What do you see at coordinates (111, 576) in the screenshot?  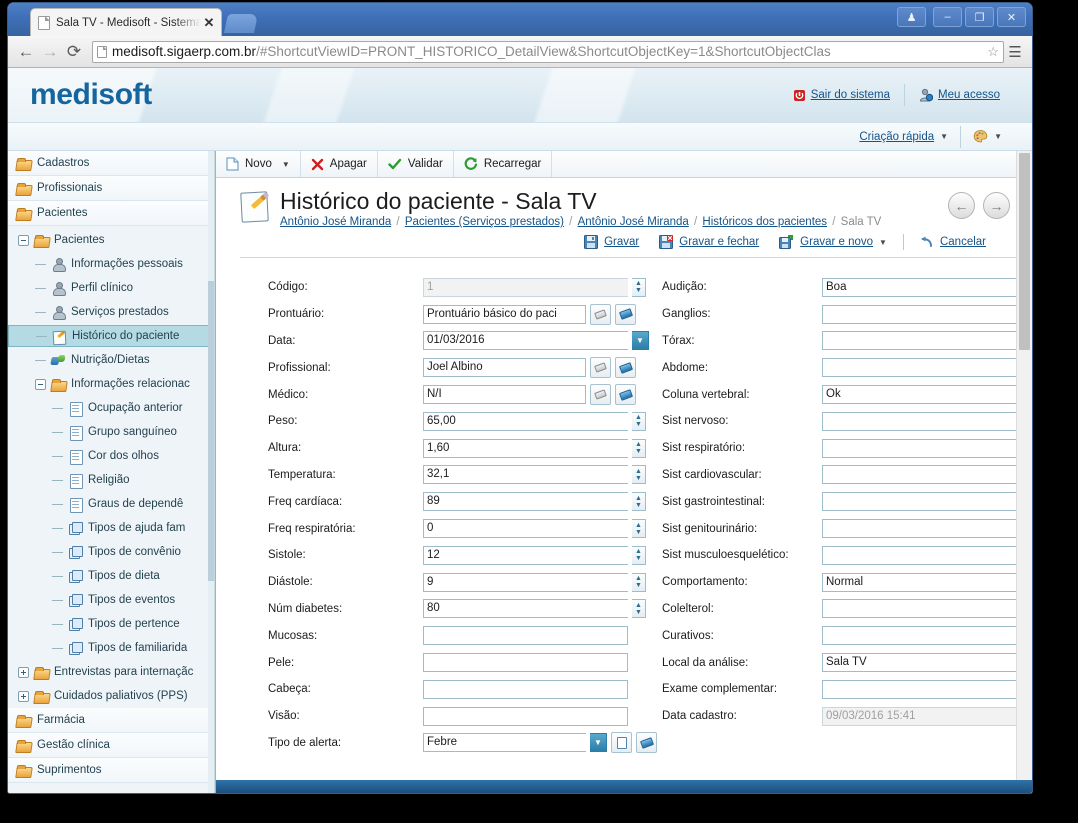 I see `sidebar-item-tipos-de-dieta: Tipos de dieta` at bounding box center [111, 576].